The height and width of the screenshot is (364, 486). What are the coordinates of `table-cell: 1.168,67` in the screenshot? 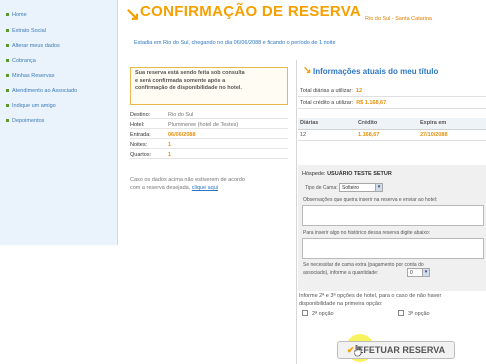 It's located at (387, 135).